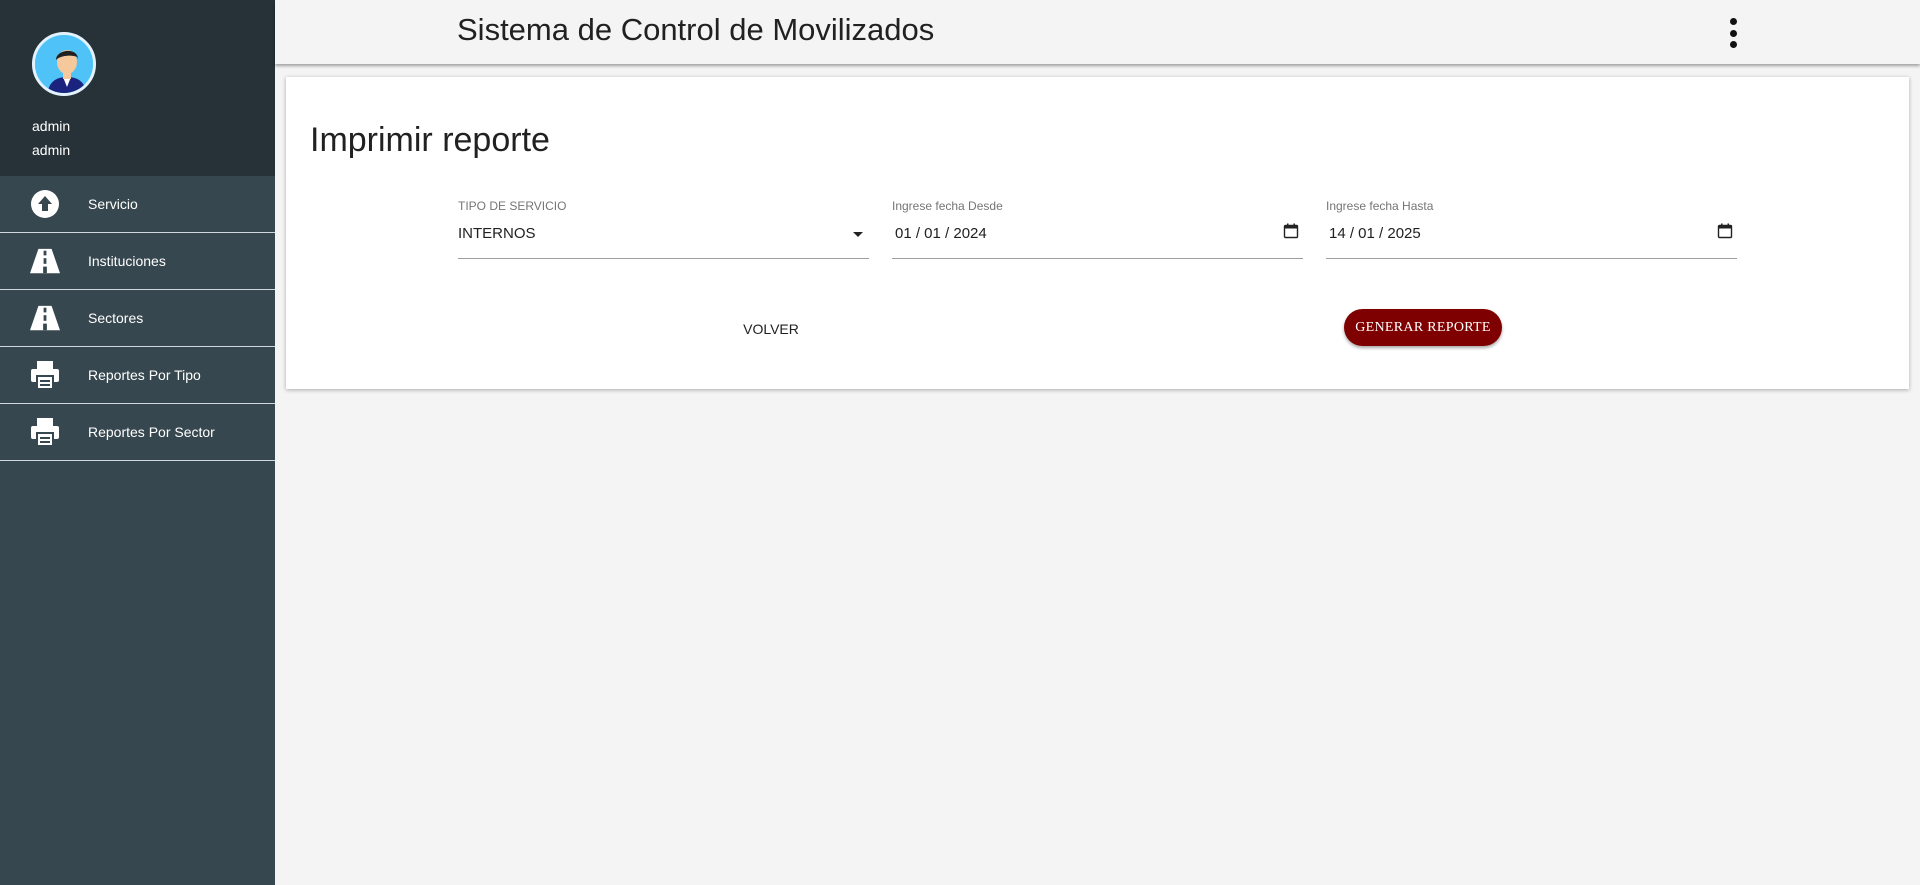 The height and width of the screenshot is (885, 1920). I want to click on fecha-hasta-field: Ingrese fecha Hasta 14 / 01 / 2025, so click(1531, 229).